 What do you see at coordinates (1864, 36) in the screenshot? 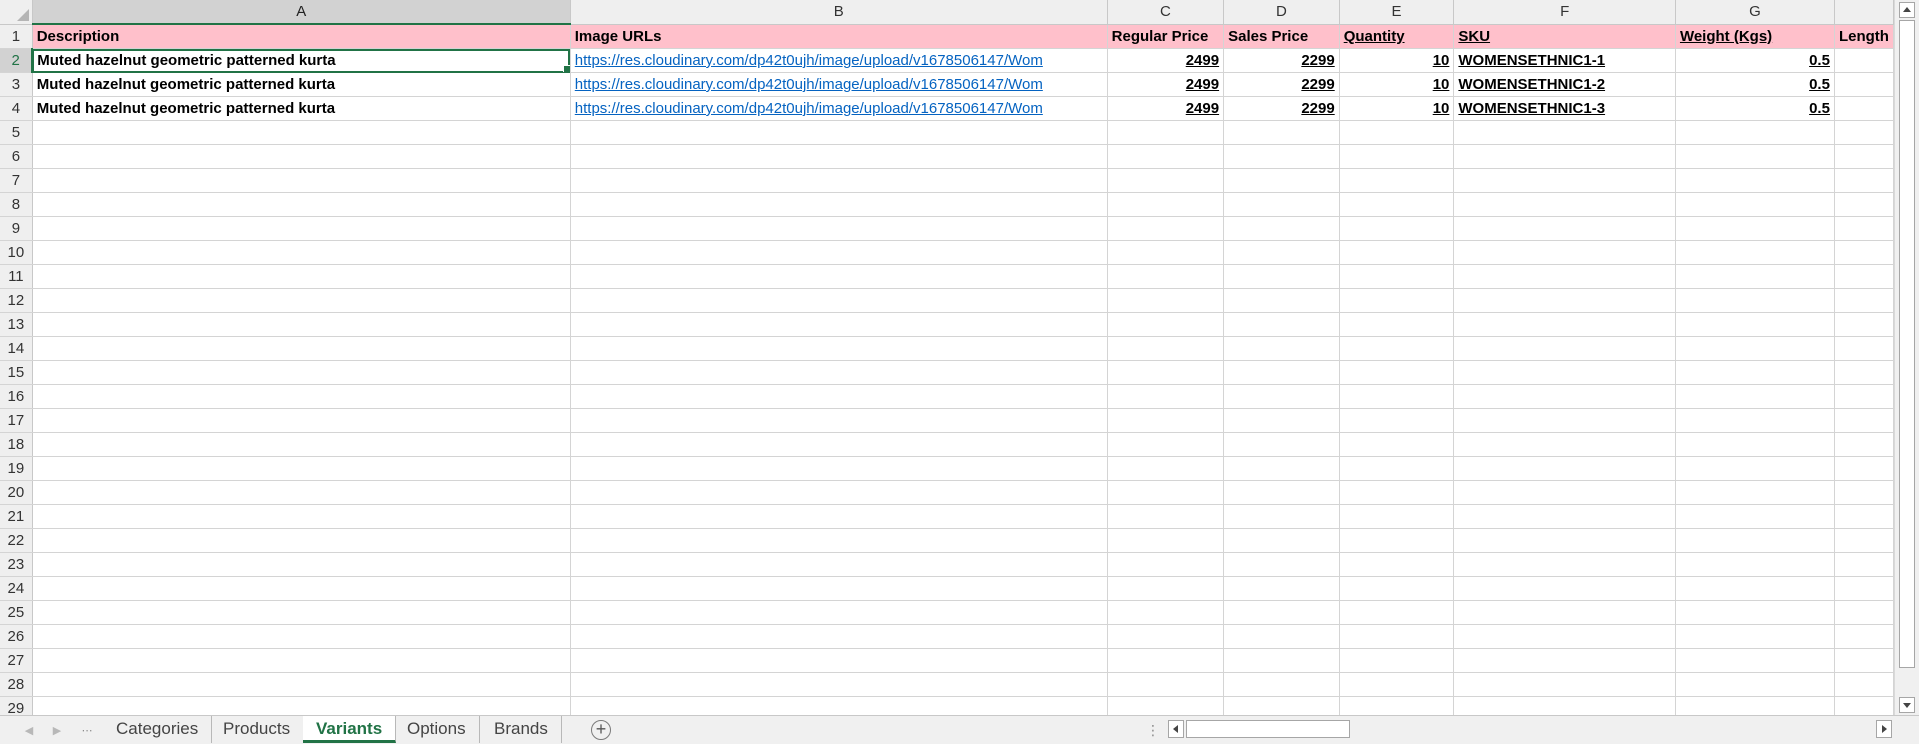
I see `cell-h1: Length` at bounding box center [1864, 36].